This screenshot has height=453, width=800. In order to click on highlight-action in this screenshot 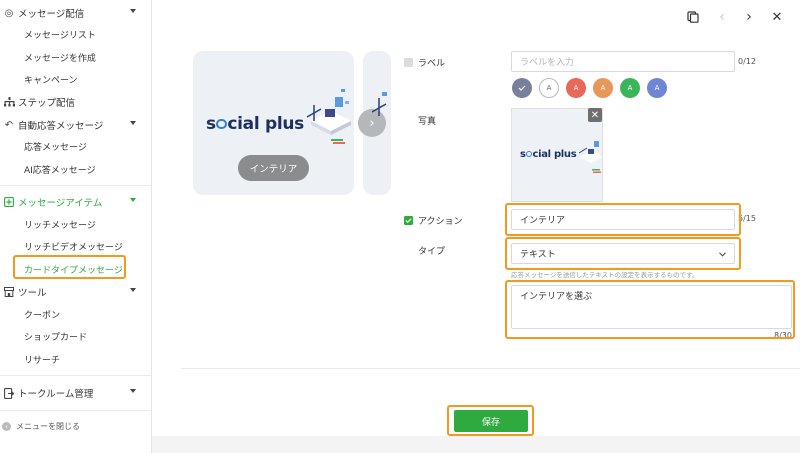, I will do `click(623, 219)`.